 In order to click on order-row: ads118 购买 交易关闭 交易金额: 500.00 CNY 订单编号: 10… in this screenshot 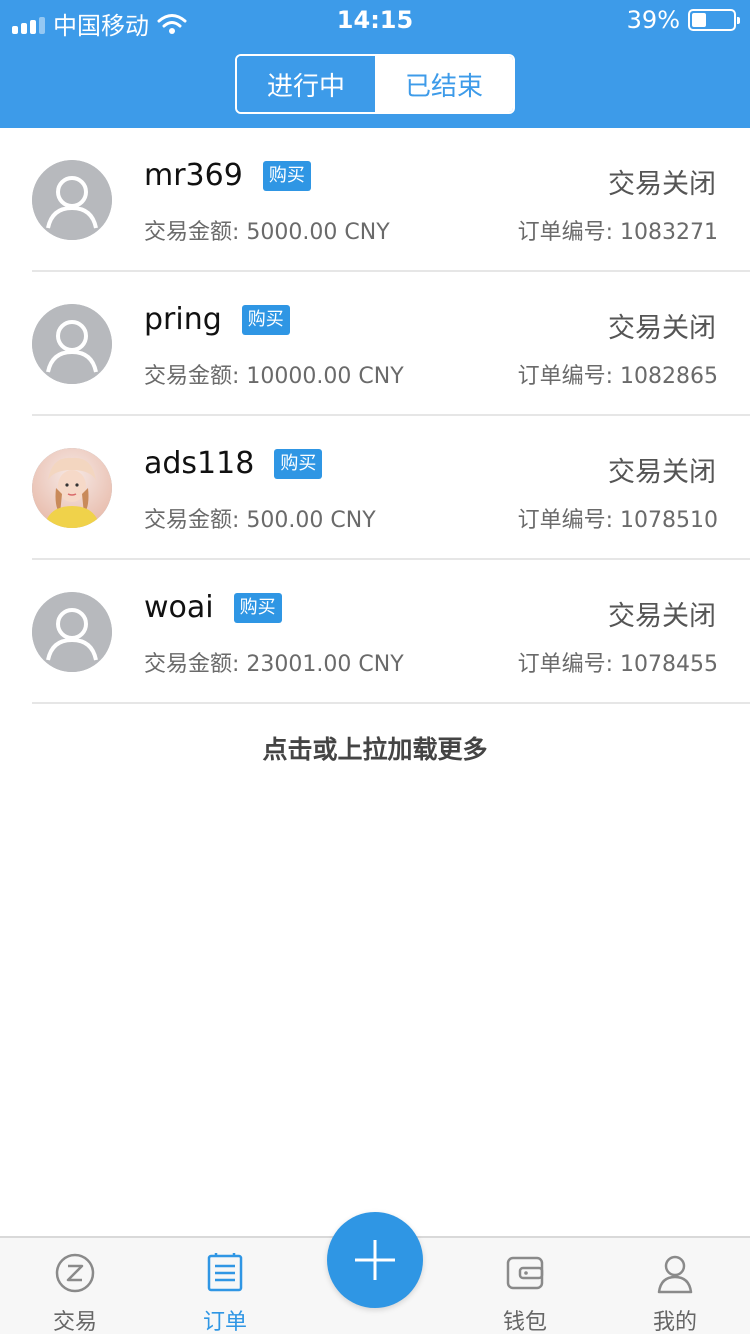, I will do `click(375, 488)`.